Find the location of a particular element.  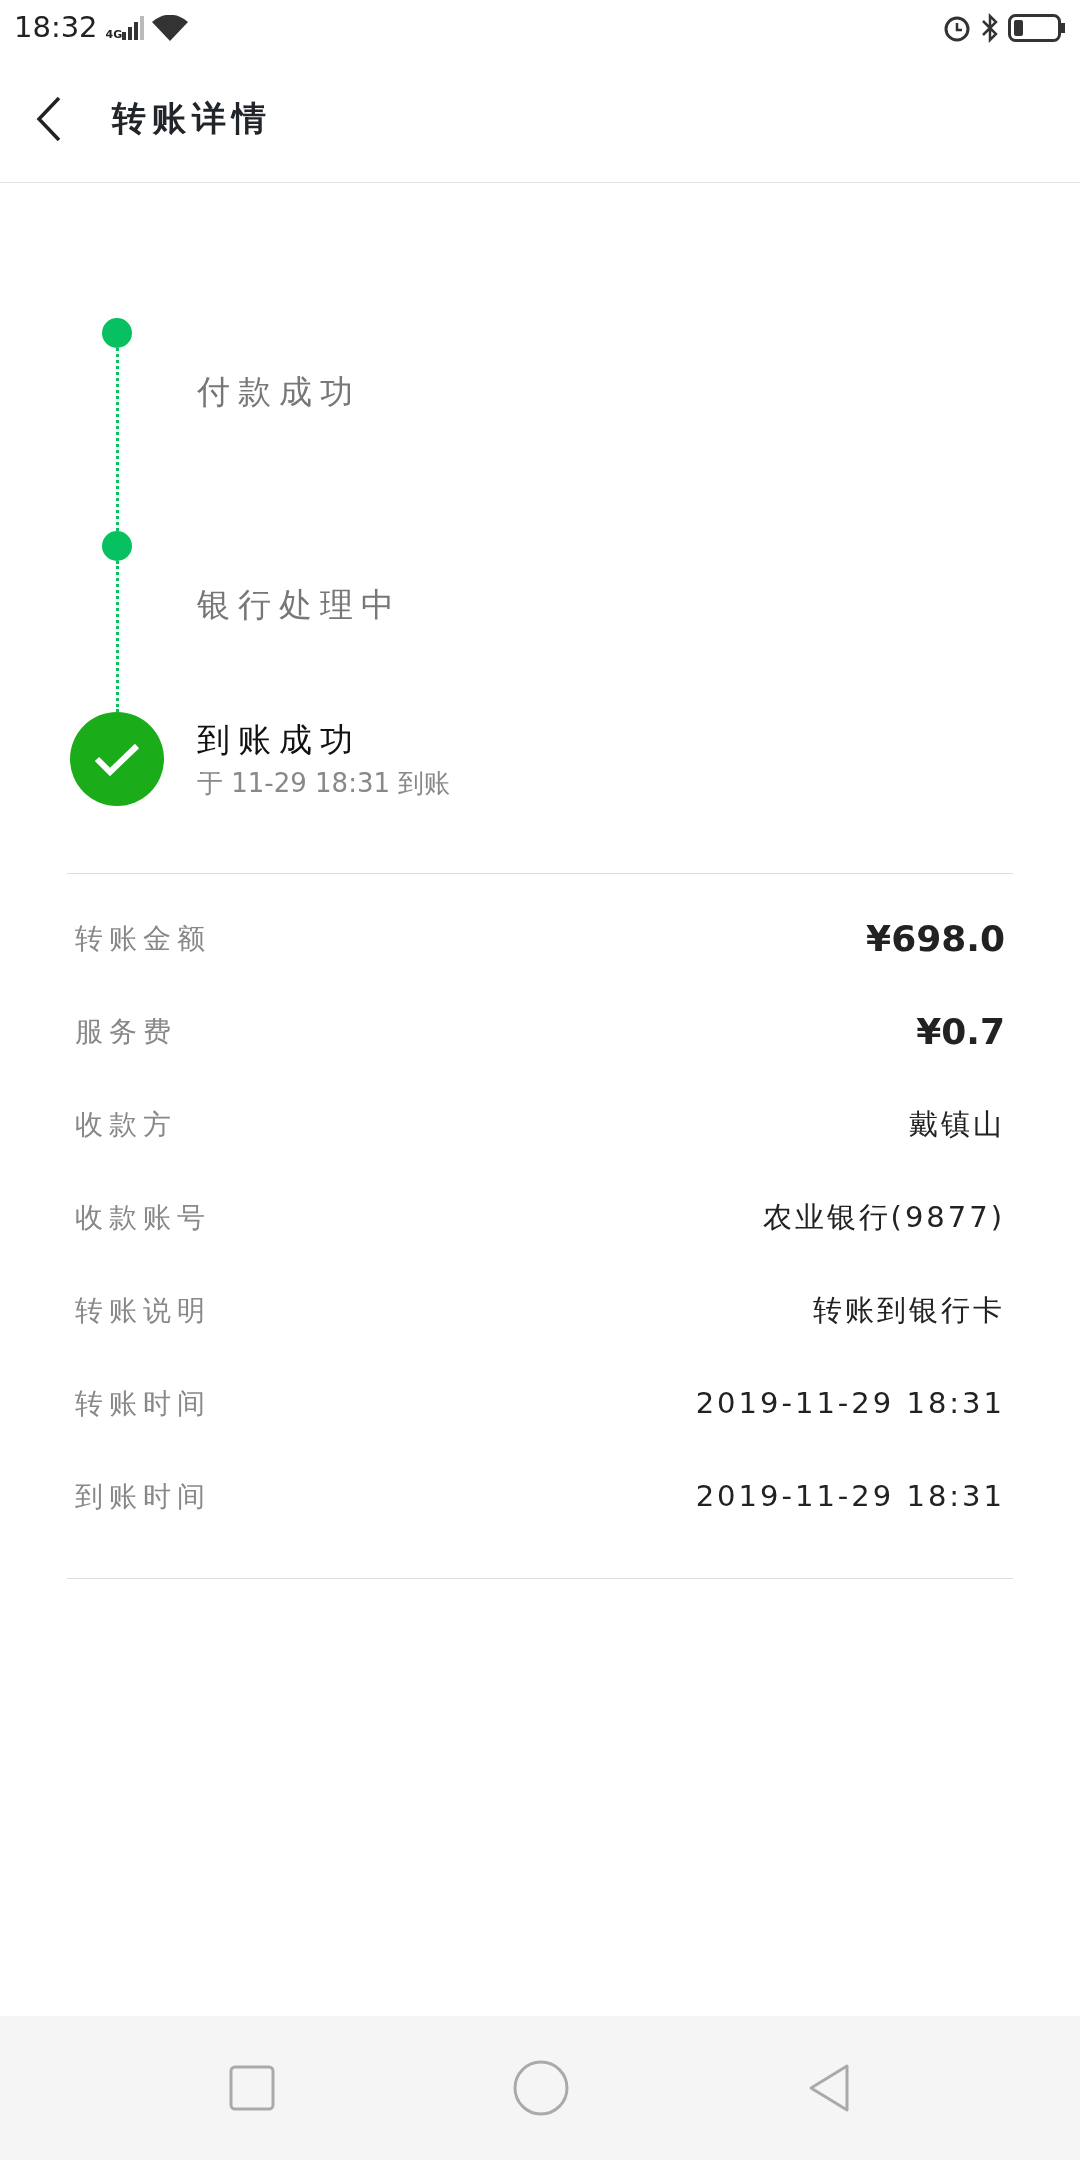

detail-label: 收款方 is located at coordinates (126, 1124).